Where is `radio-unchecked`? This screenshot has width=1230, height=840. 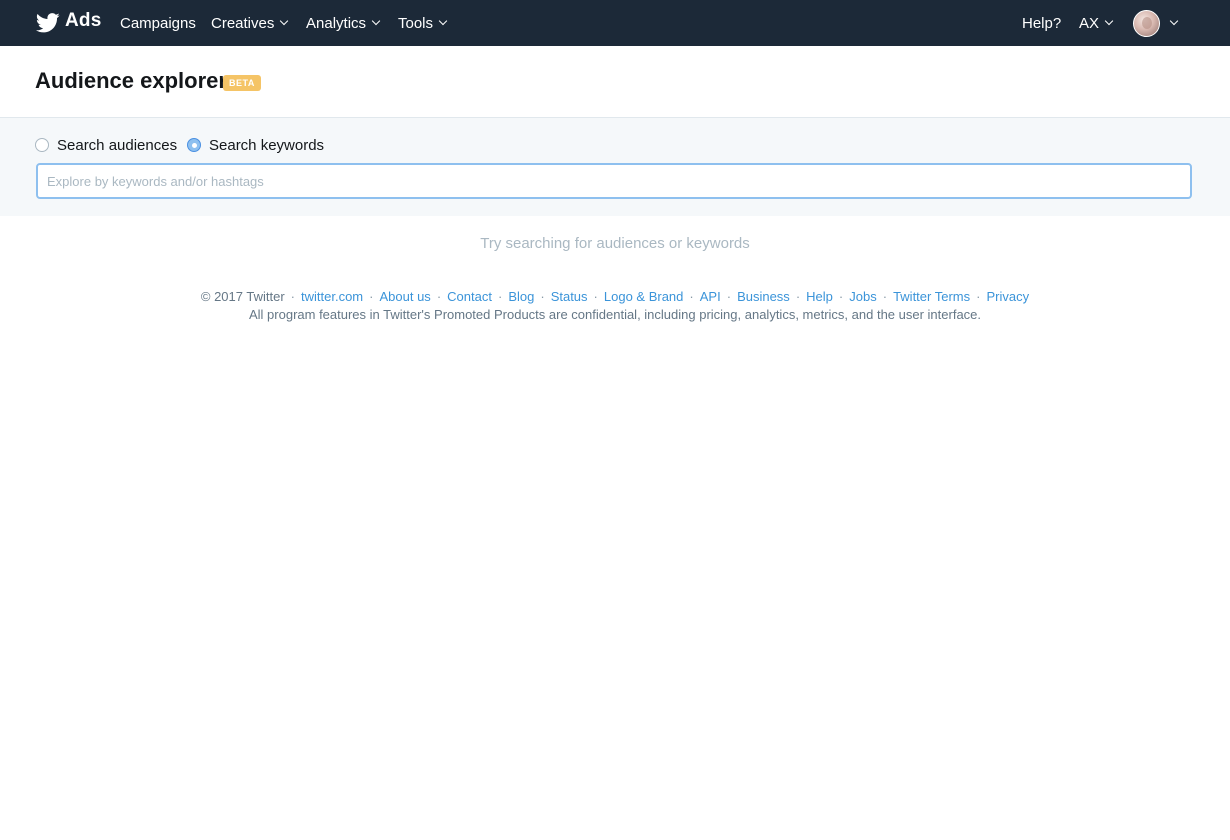
radio-unchecked is located at coordinates (42, 145).